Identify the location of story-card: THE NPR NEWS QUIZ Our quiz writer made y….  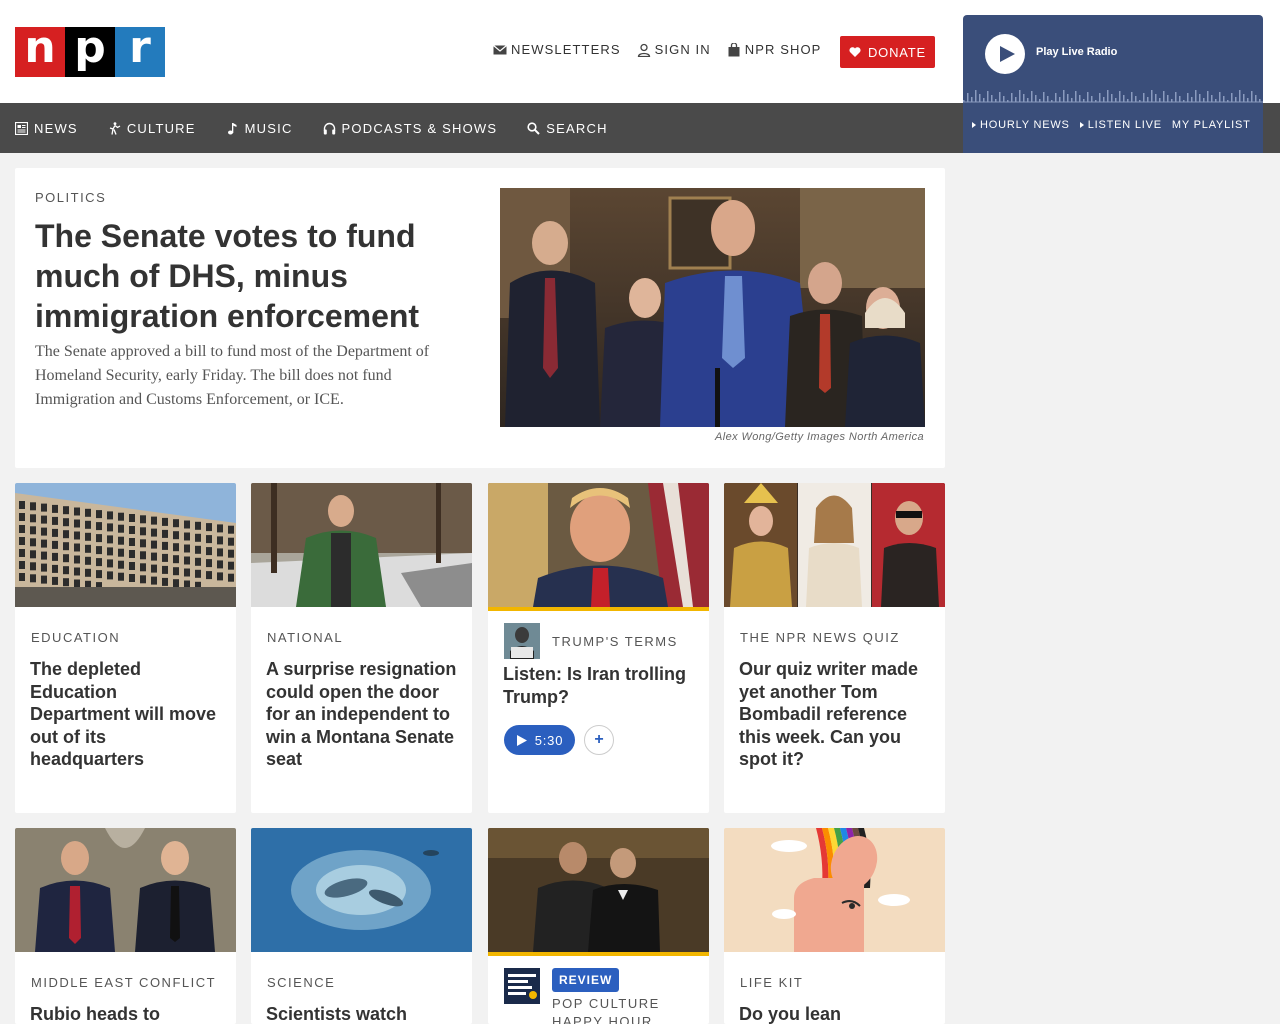
(834, 648).